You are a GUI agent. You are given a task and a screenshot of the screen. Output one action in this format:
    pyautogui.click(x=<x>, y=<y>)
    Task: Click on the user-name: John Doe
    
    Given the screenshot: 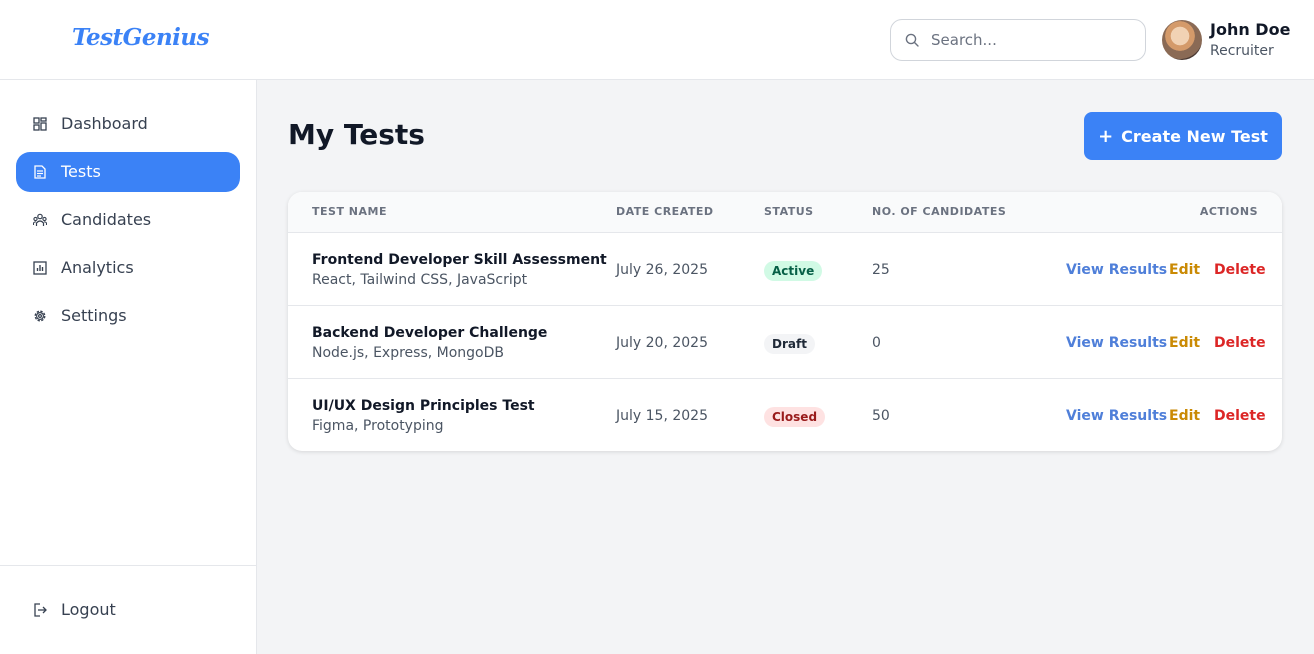 What is the action you would take?
    pyautogui.click(x=1250, y=29)
    